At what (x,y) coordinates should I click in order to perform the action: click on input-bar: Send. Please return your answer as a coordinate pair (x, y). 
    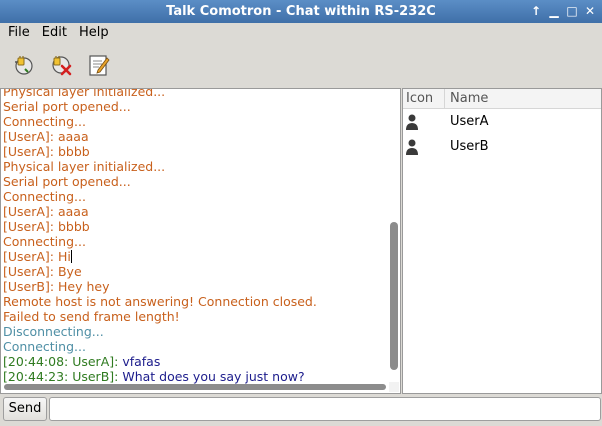
    Looking at the image, I should click on (301, 411).